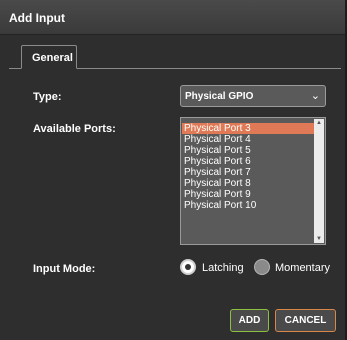 This screenshot has height=340, width=347. What do you see at coordinates (249, 320) in the screenshot?
I see `add-button: ADD` at bounding box center [249, 320].